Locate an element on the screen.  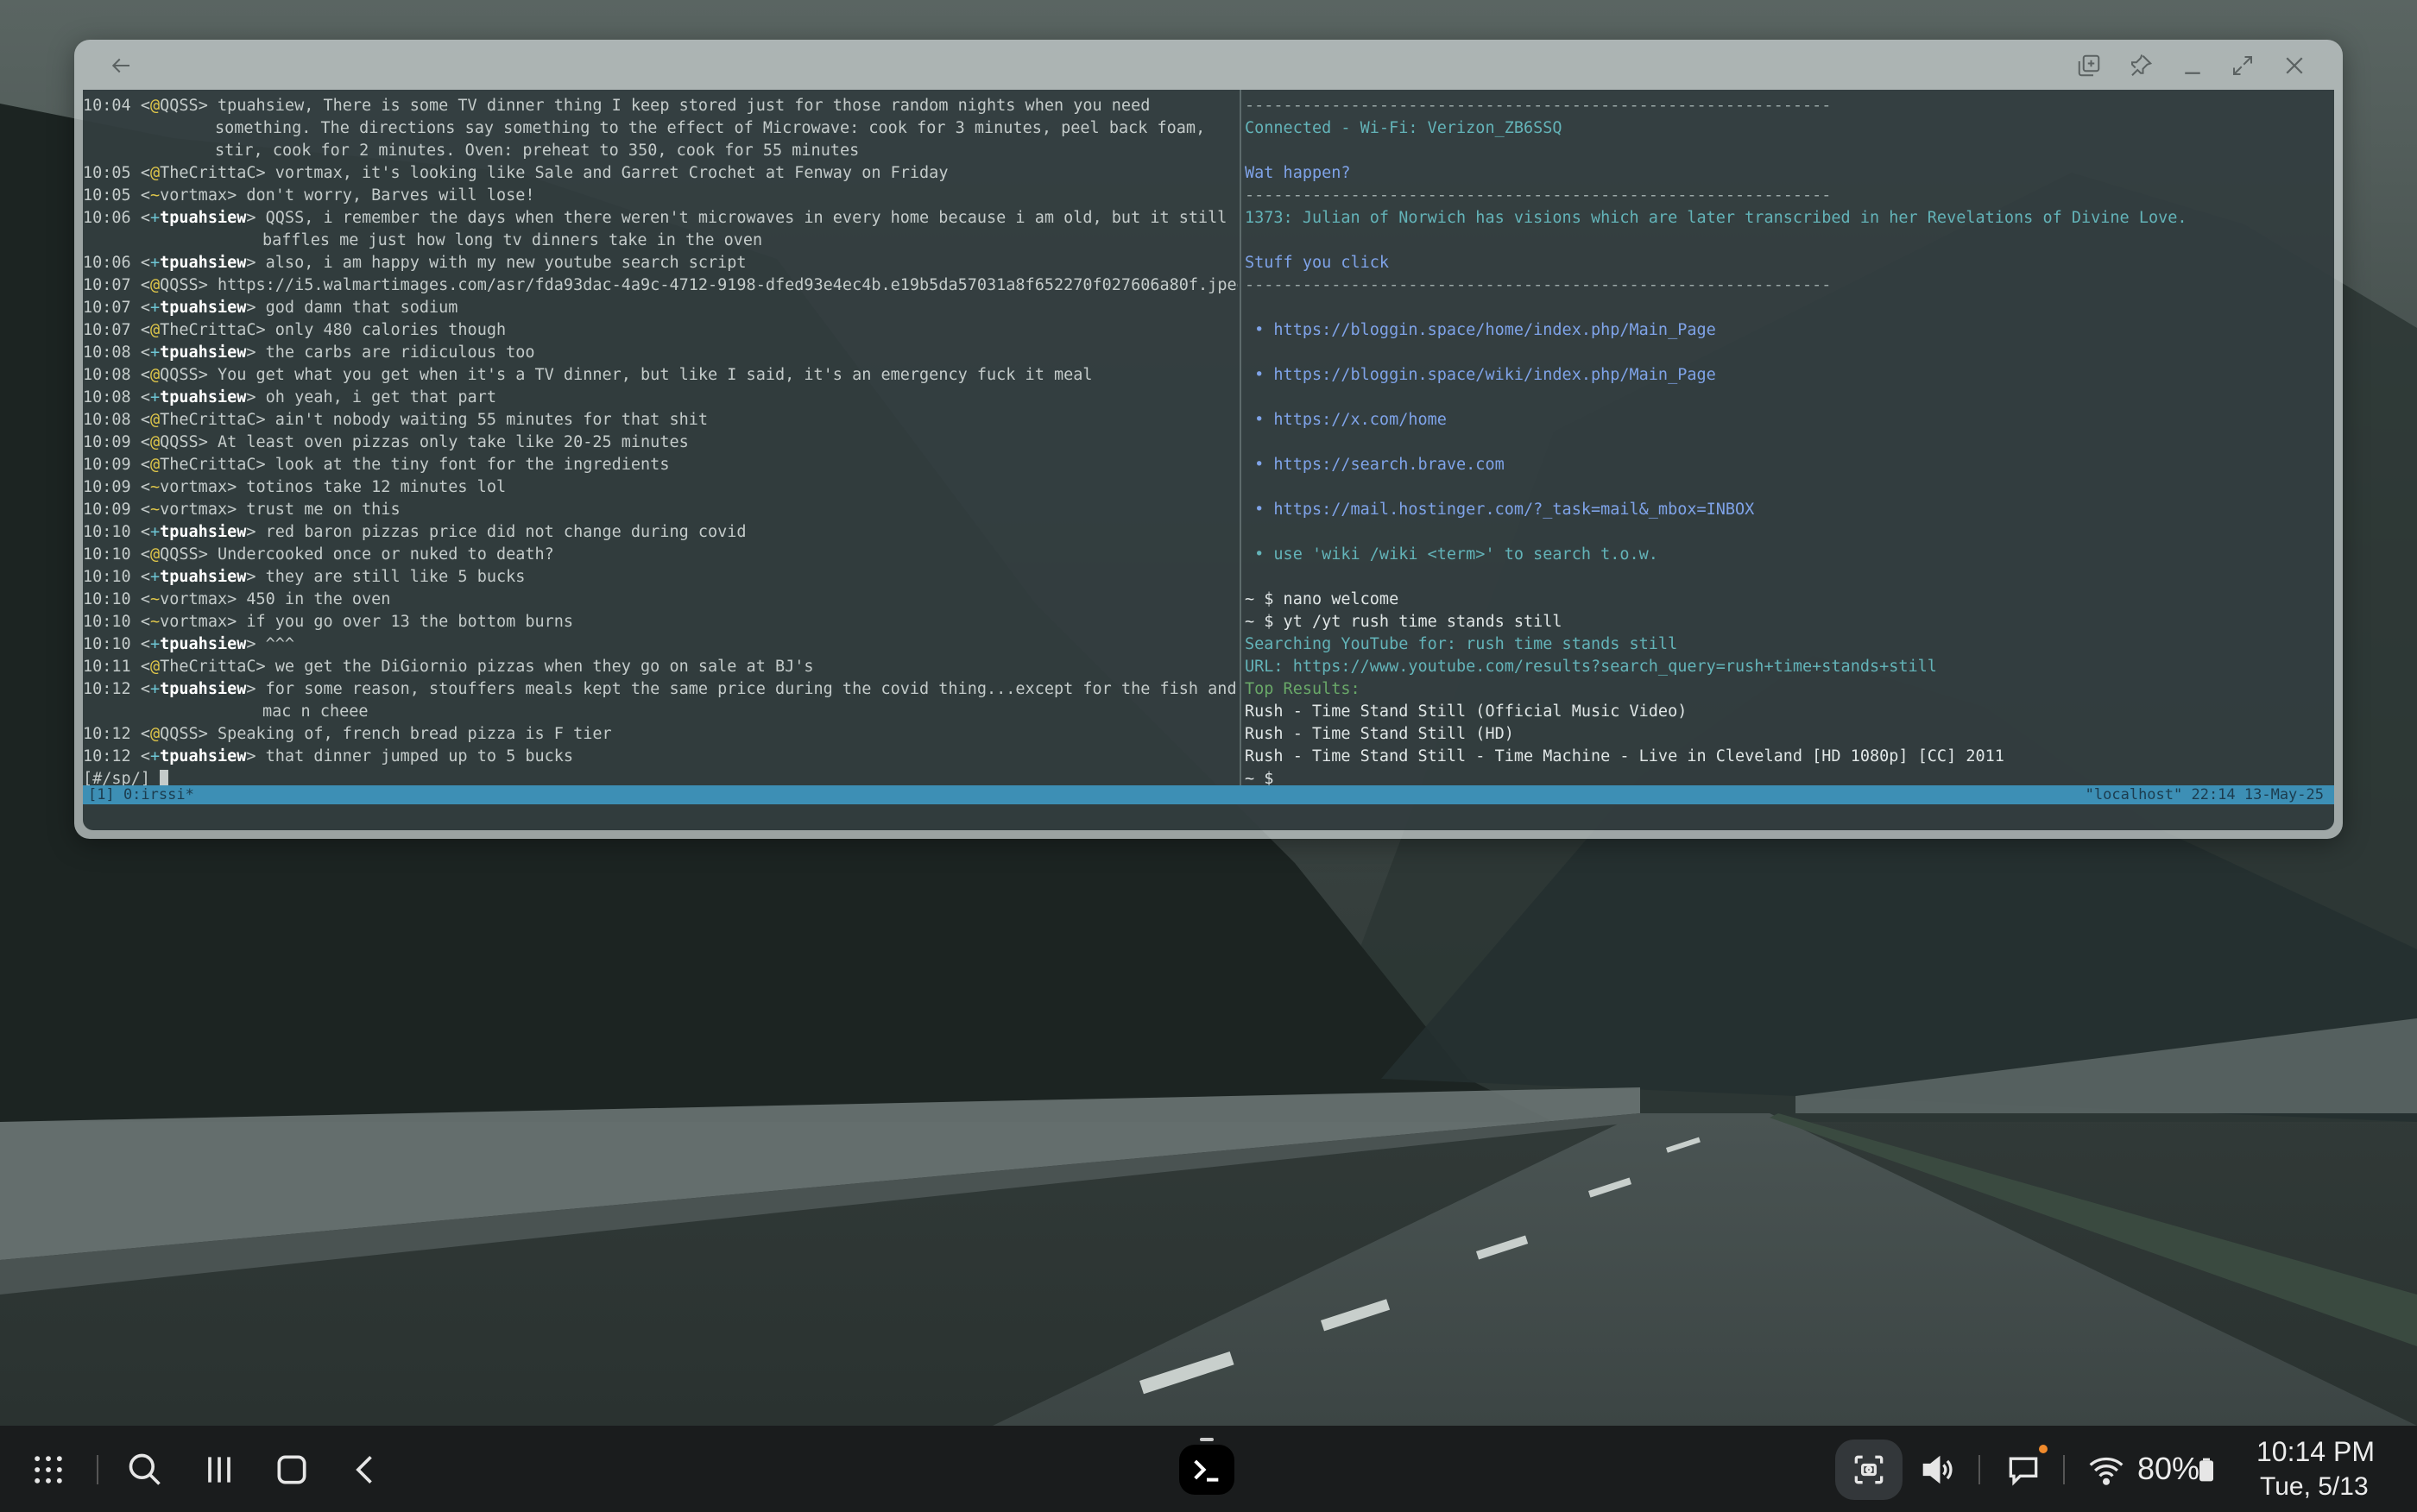
link-line: • https://x.com/home is located at coordinates (1789, 421).